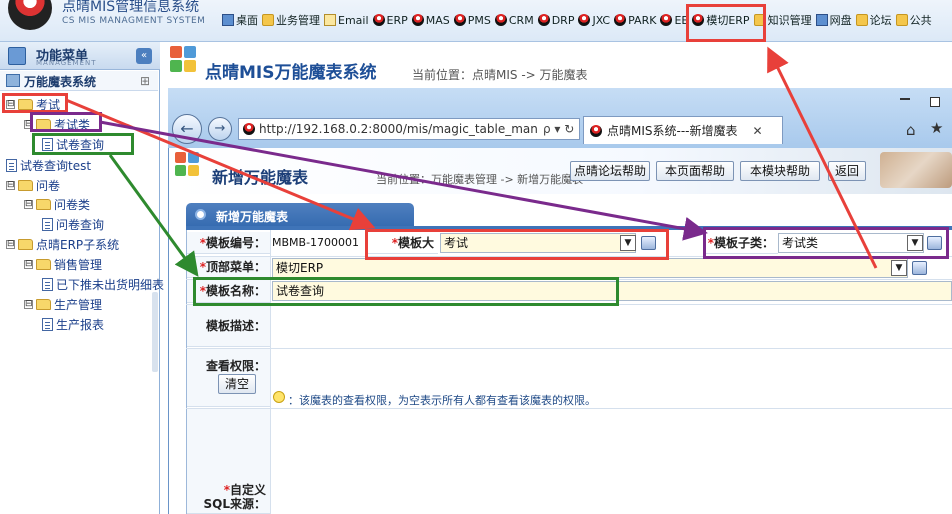 Image resolution: width=952 pixels, height=514 pixels. What do you see at coordinates (611, 368) in the screenshot?
I see `permission-textarea` at bounding box center [611, 368].